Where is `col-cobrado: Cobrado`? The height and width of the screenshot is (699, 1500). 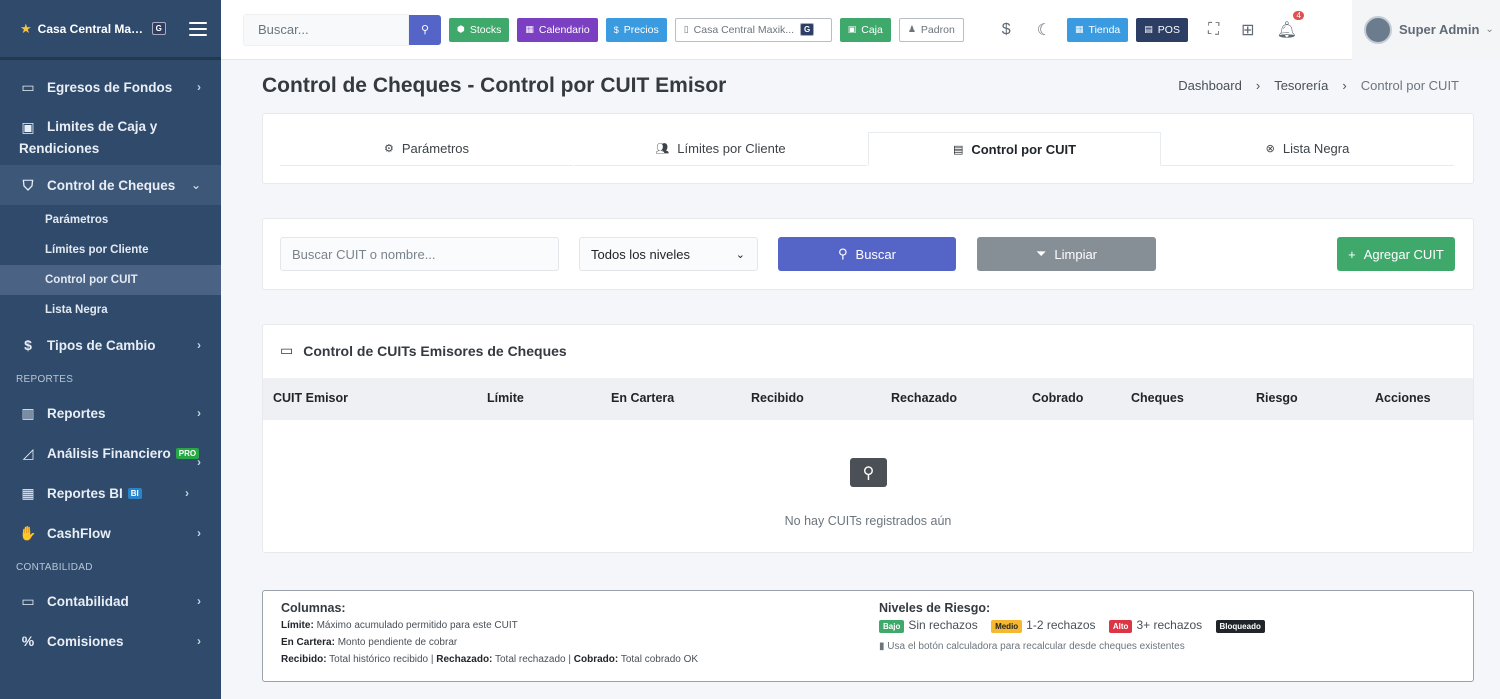 col-cobrado: Cobrado is located at coordinates (1057, 398).